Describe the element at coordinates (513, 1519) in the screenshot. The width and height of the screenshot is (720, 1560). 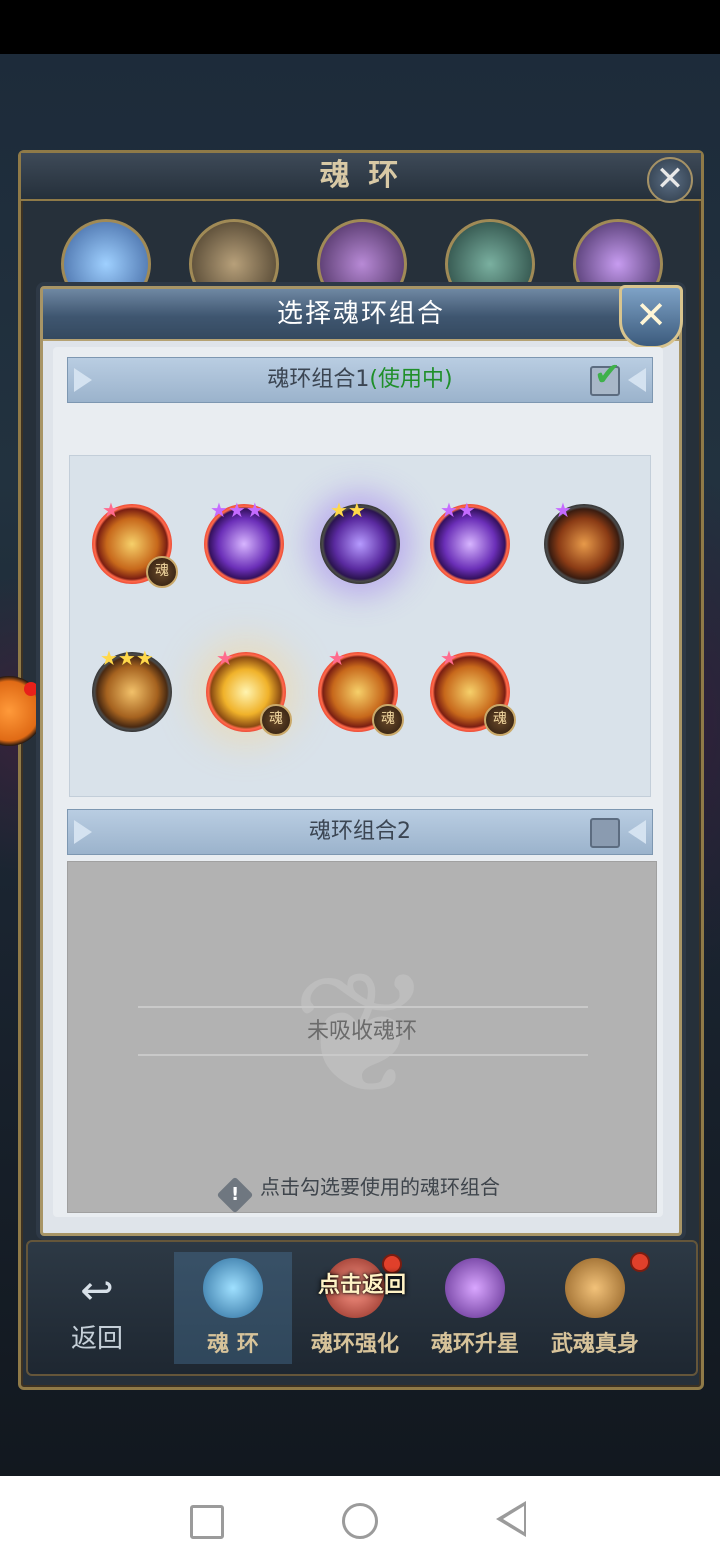
I see `back-icon-inner` at that location.